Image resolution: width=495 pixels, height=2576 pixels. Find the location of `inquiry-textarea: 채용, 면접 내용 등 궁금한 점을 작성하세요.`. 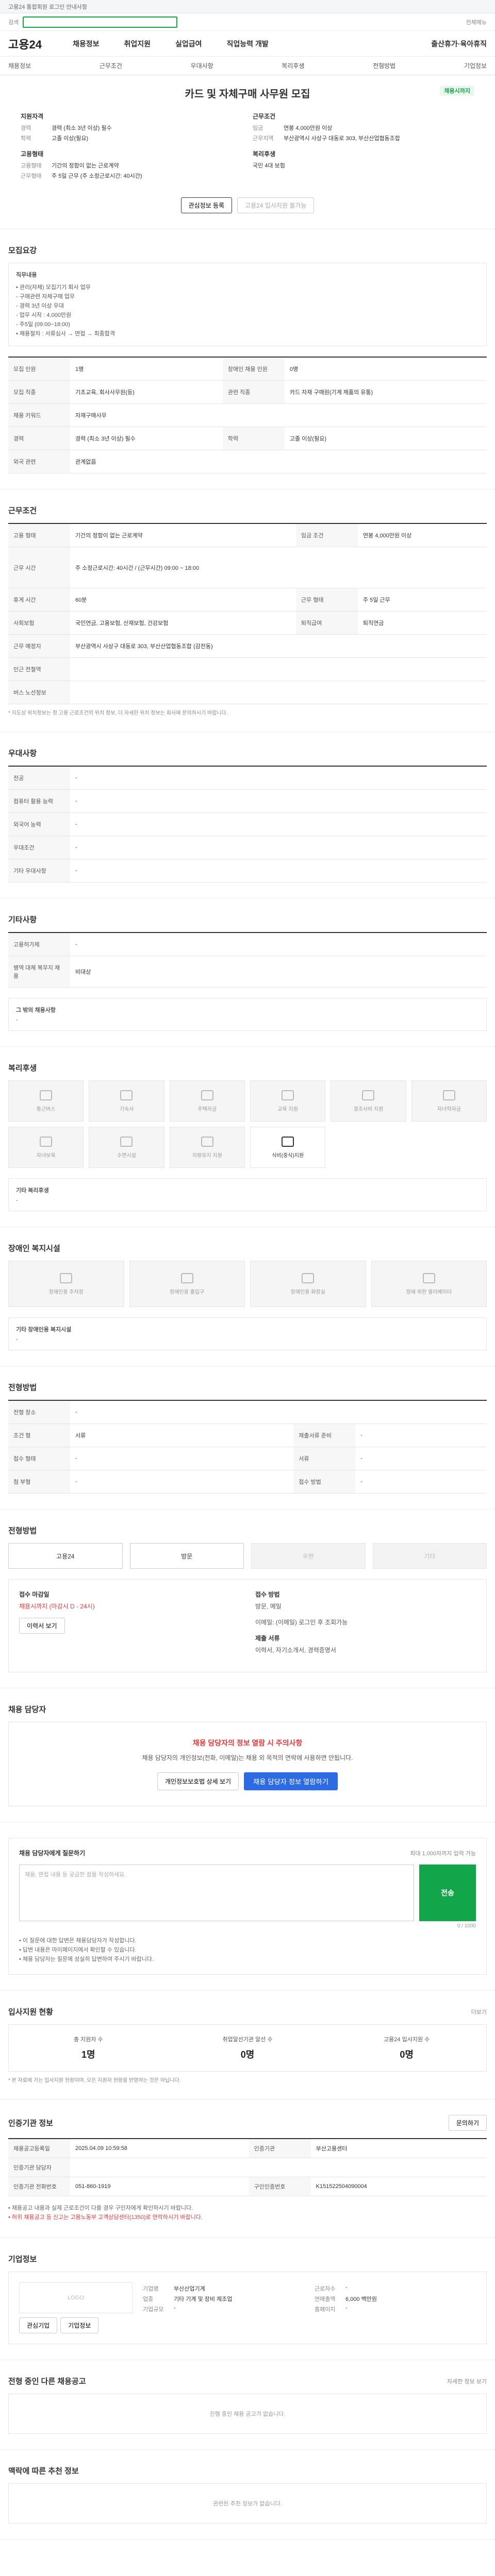

inquiry-textarea: 채용, 면접 내용 등 궁금한 점을 작성하세요. is located at coordinates (216, 1893).